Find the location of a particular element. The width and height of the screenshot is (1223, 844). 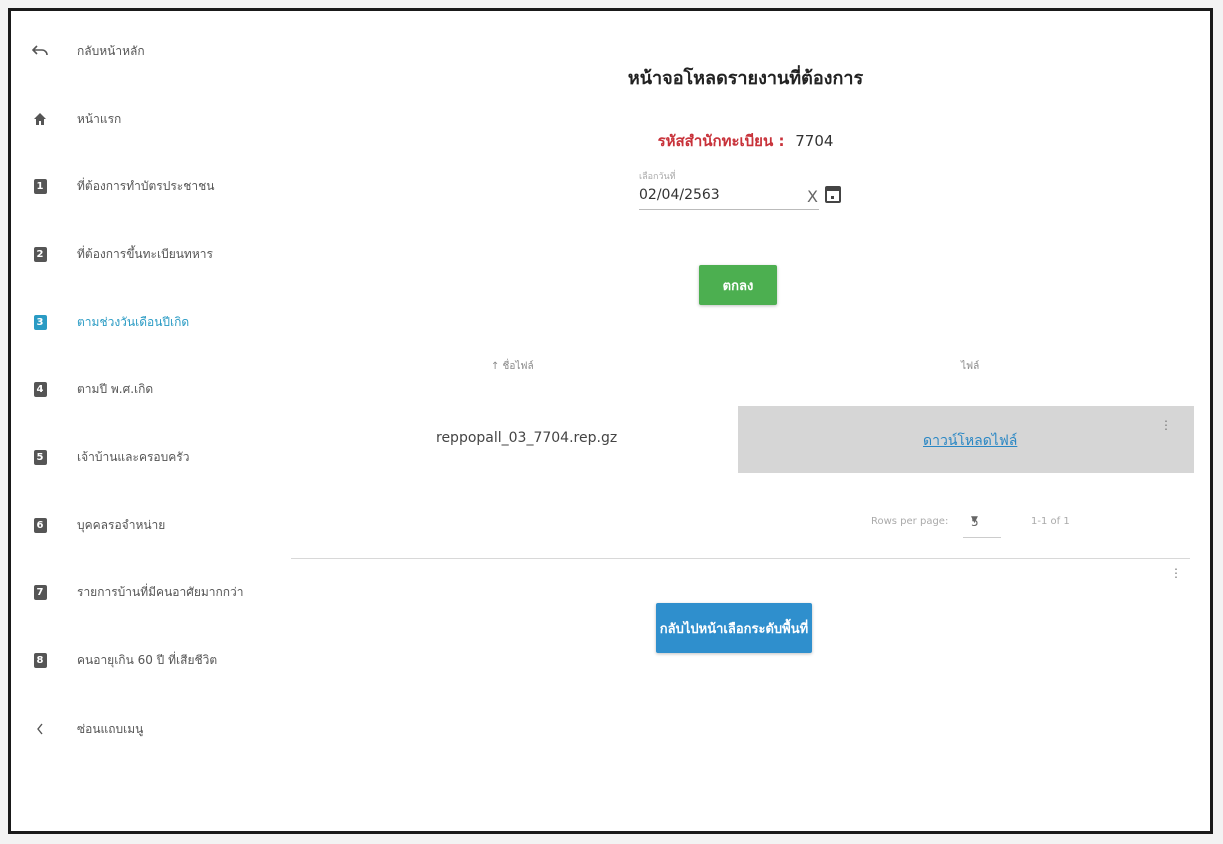

download-file-link: ดาวน์โหลดไฟล์ is located at coordinates (970, 441).